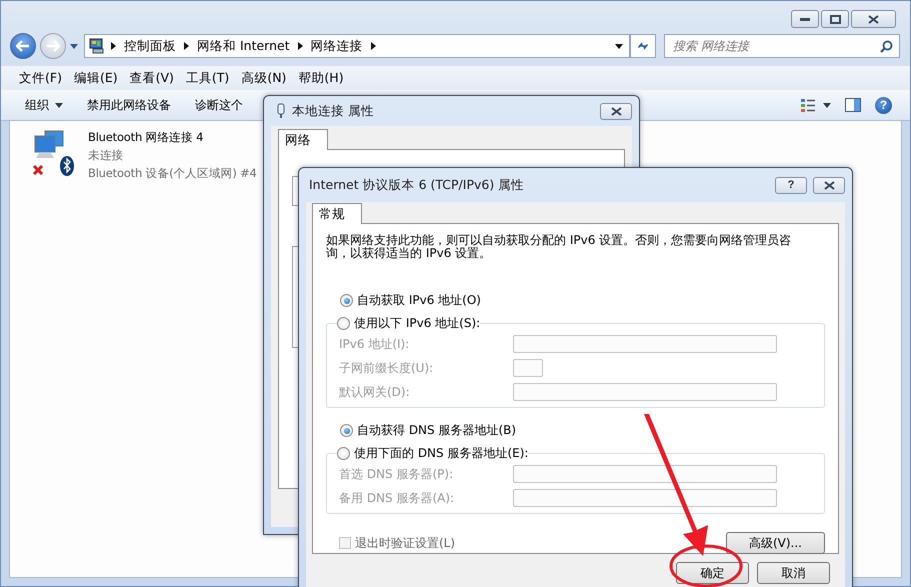 This screenshot has width=911, height=587. I want to click on field-label: IPv6 地址(I):, so click(374, 344).